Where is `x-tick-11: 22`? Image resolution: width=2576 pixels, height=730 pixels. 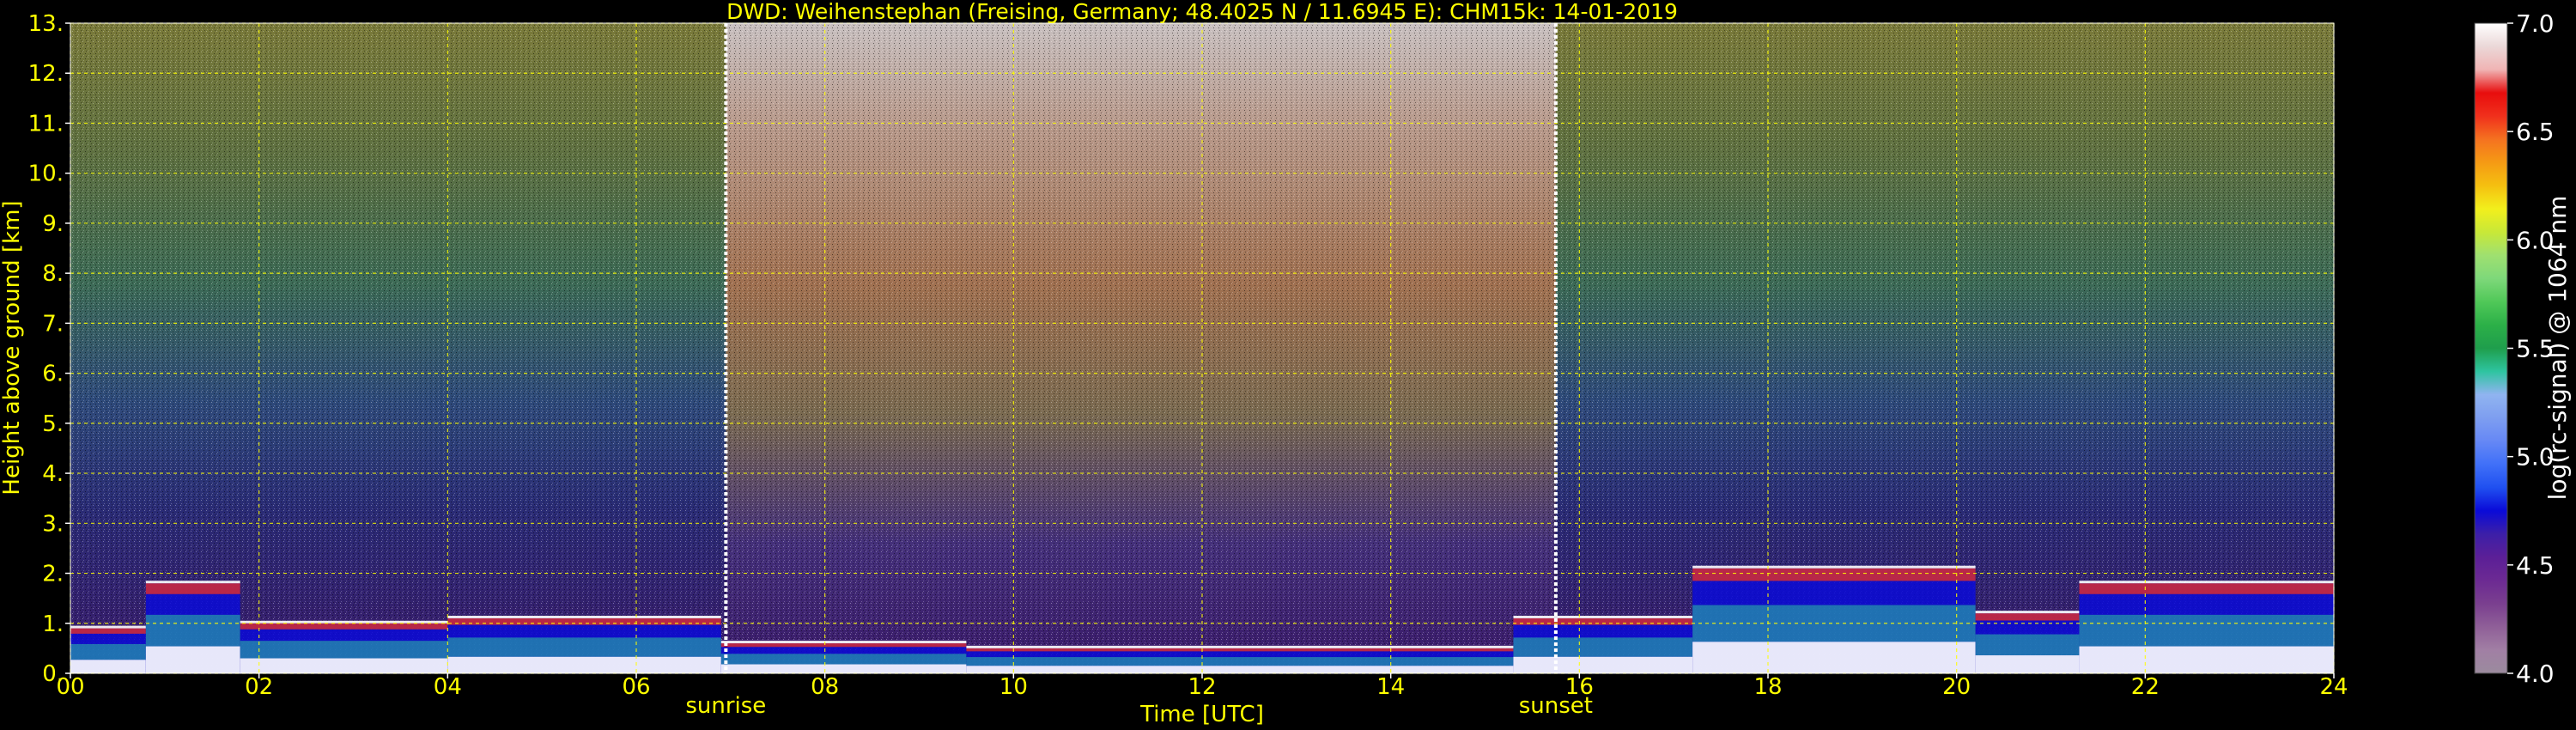
x-tick-11: 22 is located at coordinates (2145, 687).